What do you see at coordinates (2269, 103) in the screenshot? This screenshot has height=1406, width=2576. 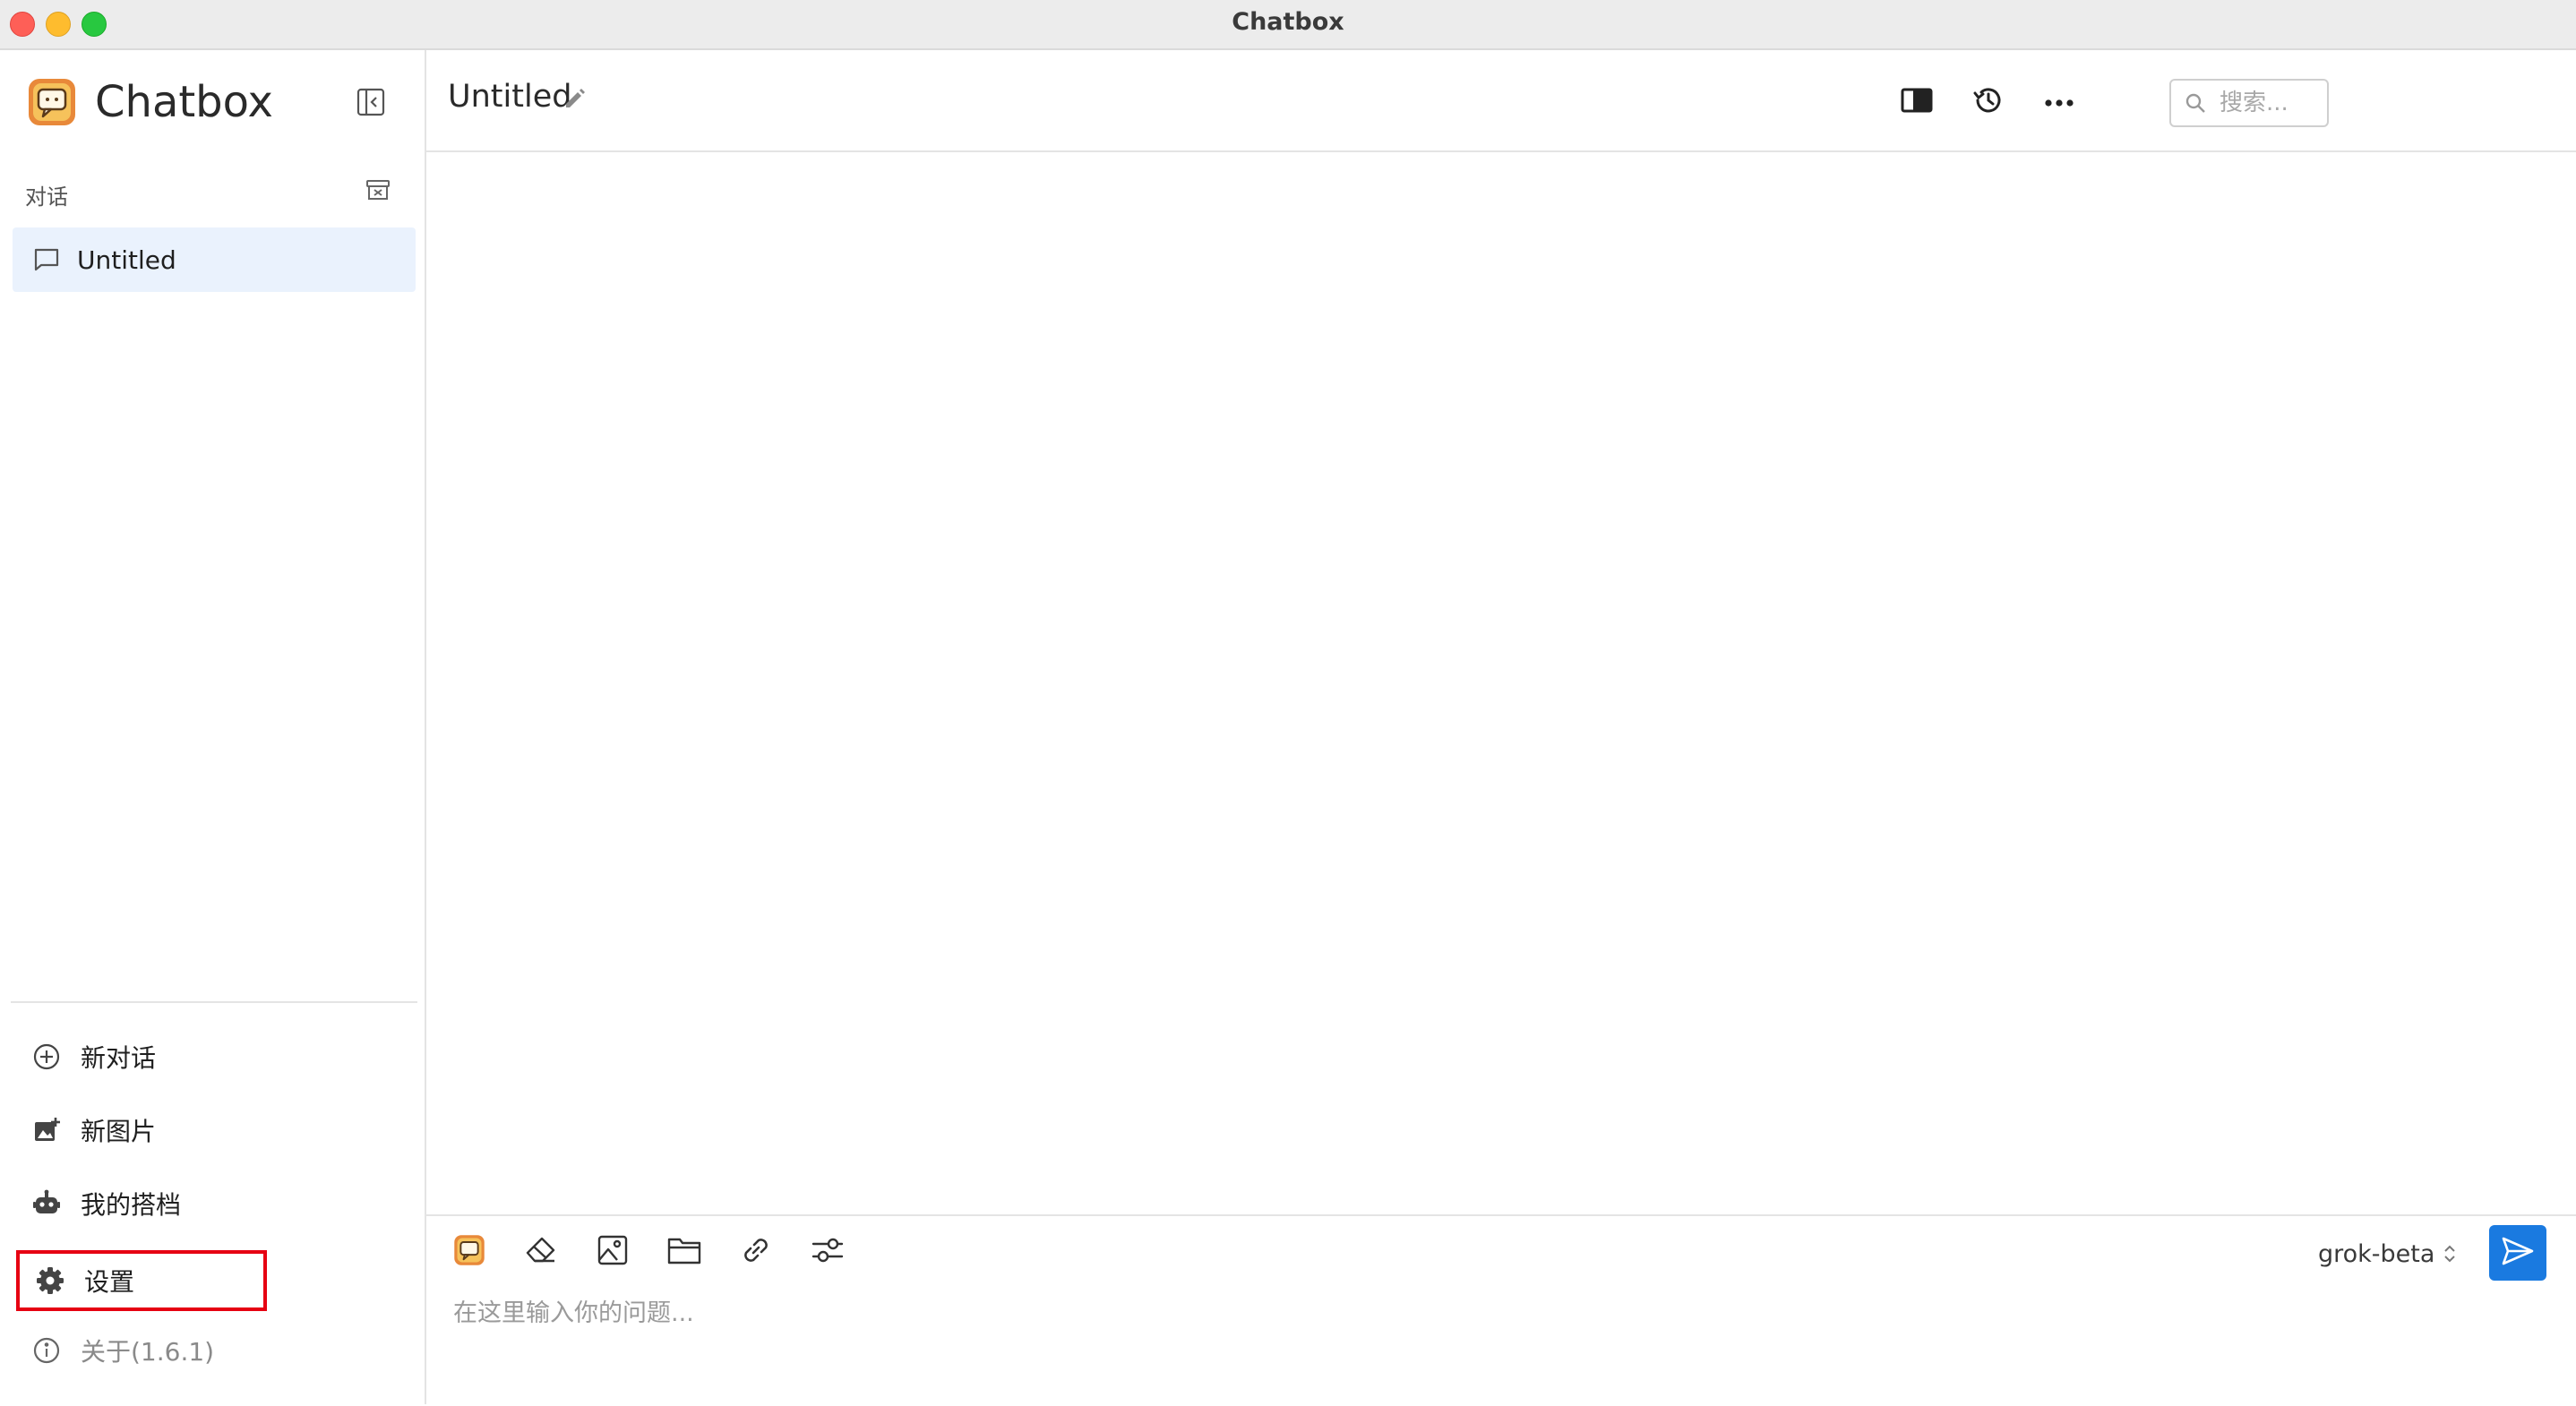 I see `search-input` at bounding box center [2269, 103].